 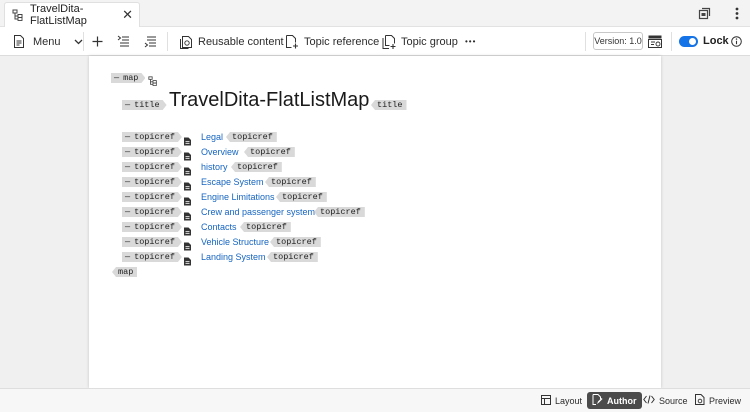 I want to click on reusable-content-button: Reusable content, so click(x=231, y=41).